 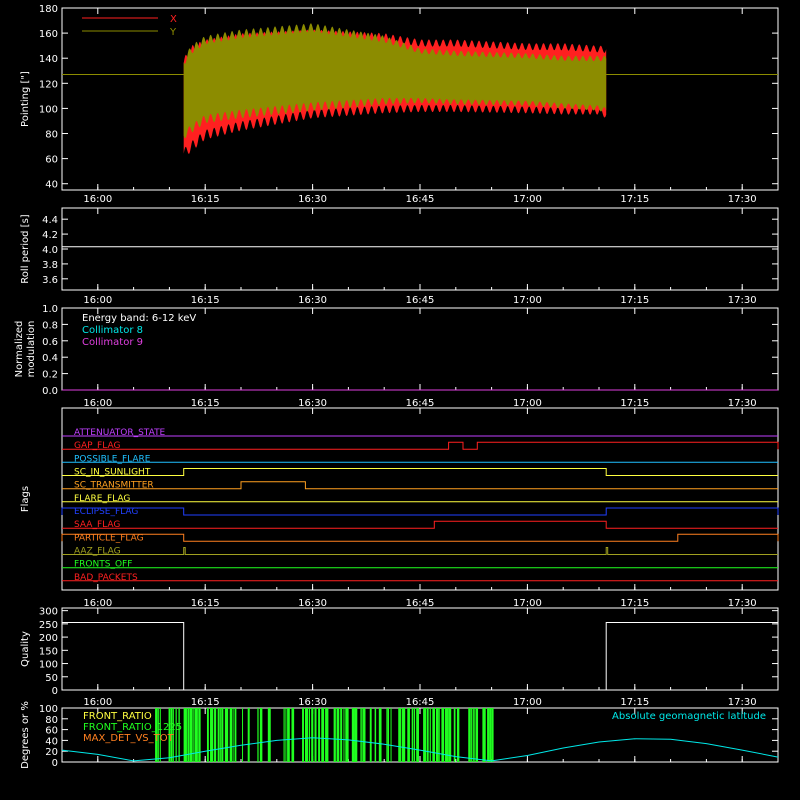 What do you see at coordinates (112, 330) in the screenshot?
I see `modulation-annotation-2: Collimator 8` at bounding box center [112, 330].